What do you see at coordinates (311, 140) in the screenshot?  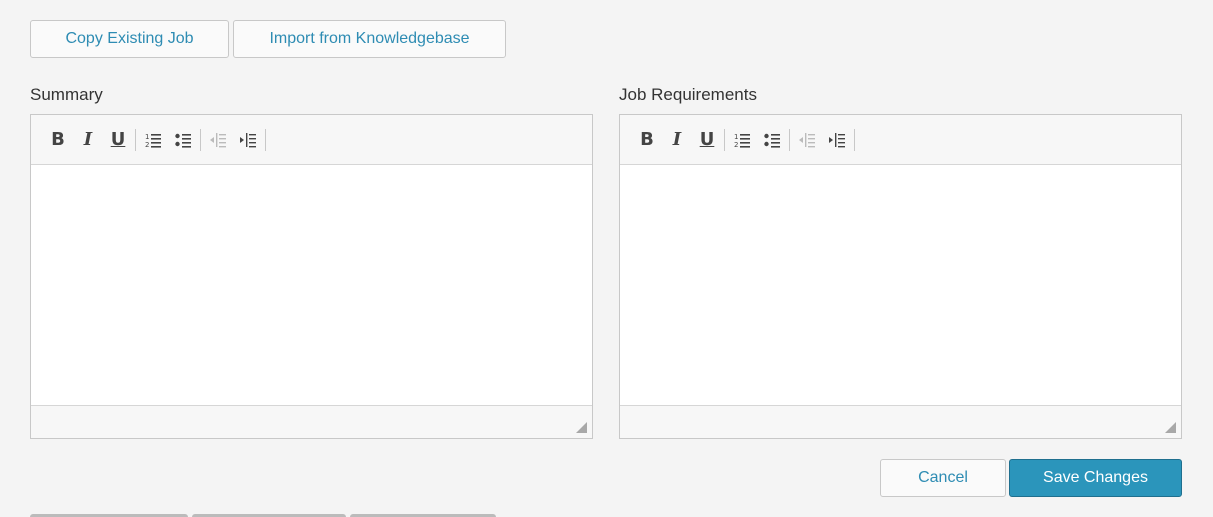 I see `summary-toolbar: B I U 12` at bounding box center [311, 140].